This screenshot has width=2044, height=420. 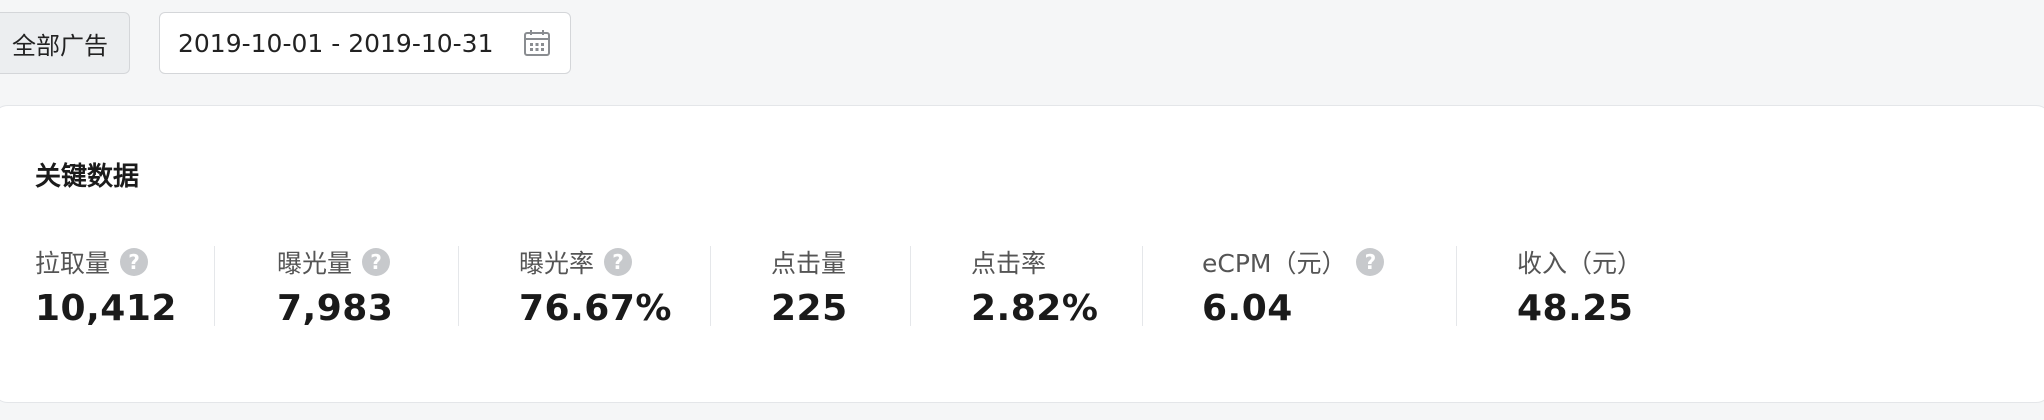 I want to click on metric-value: 7,983, so click(x=335, y=308).